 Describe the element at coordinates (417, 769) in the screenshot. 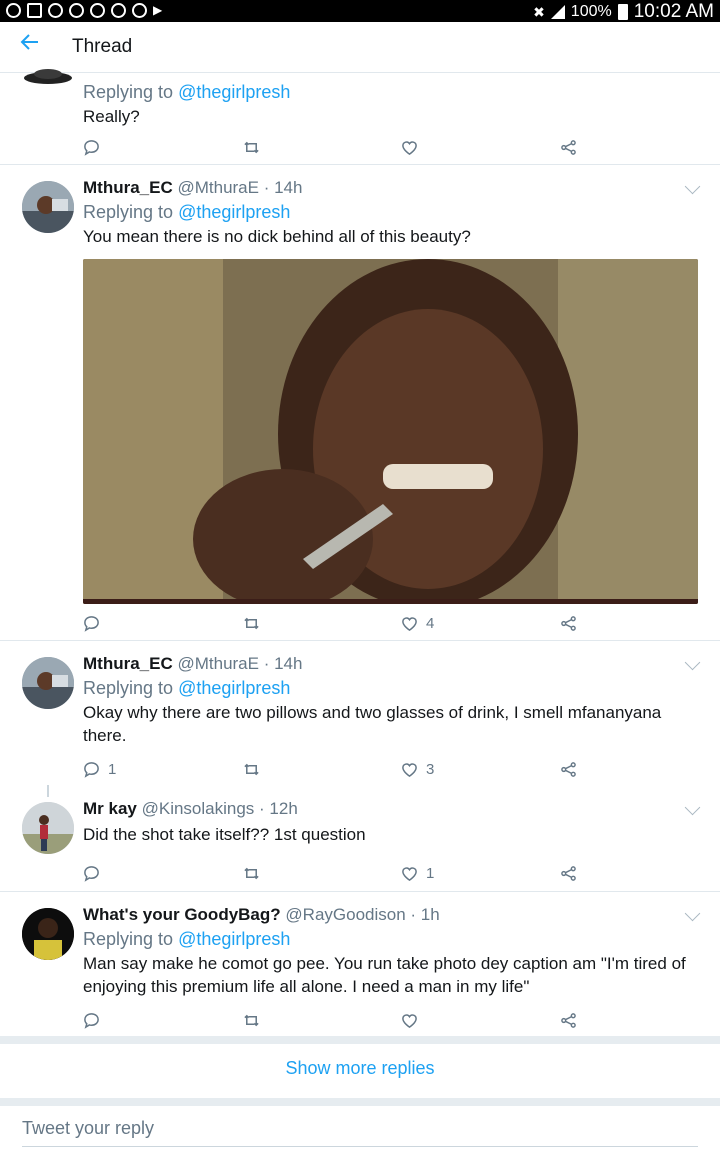

I see `like-button: 3` at that location.